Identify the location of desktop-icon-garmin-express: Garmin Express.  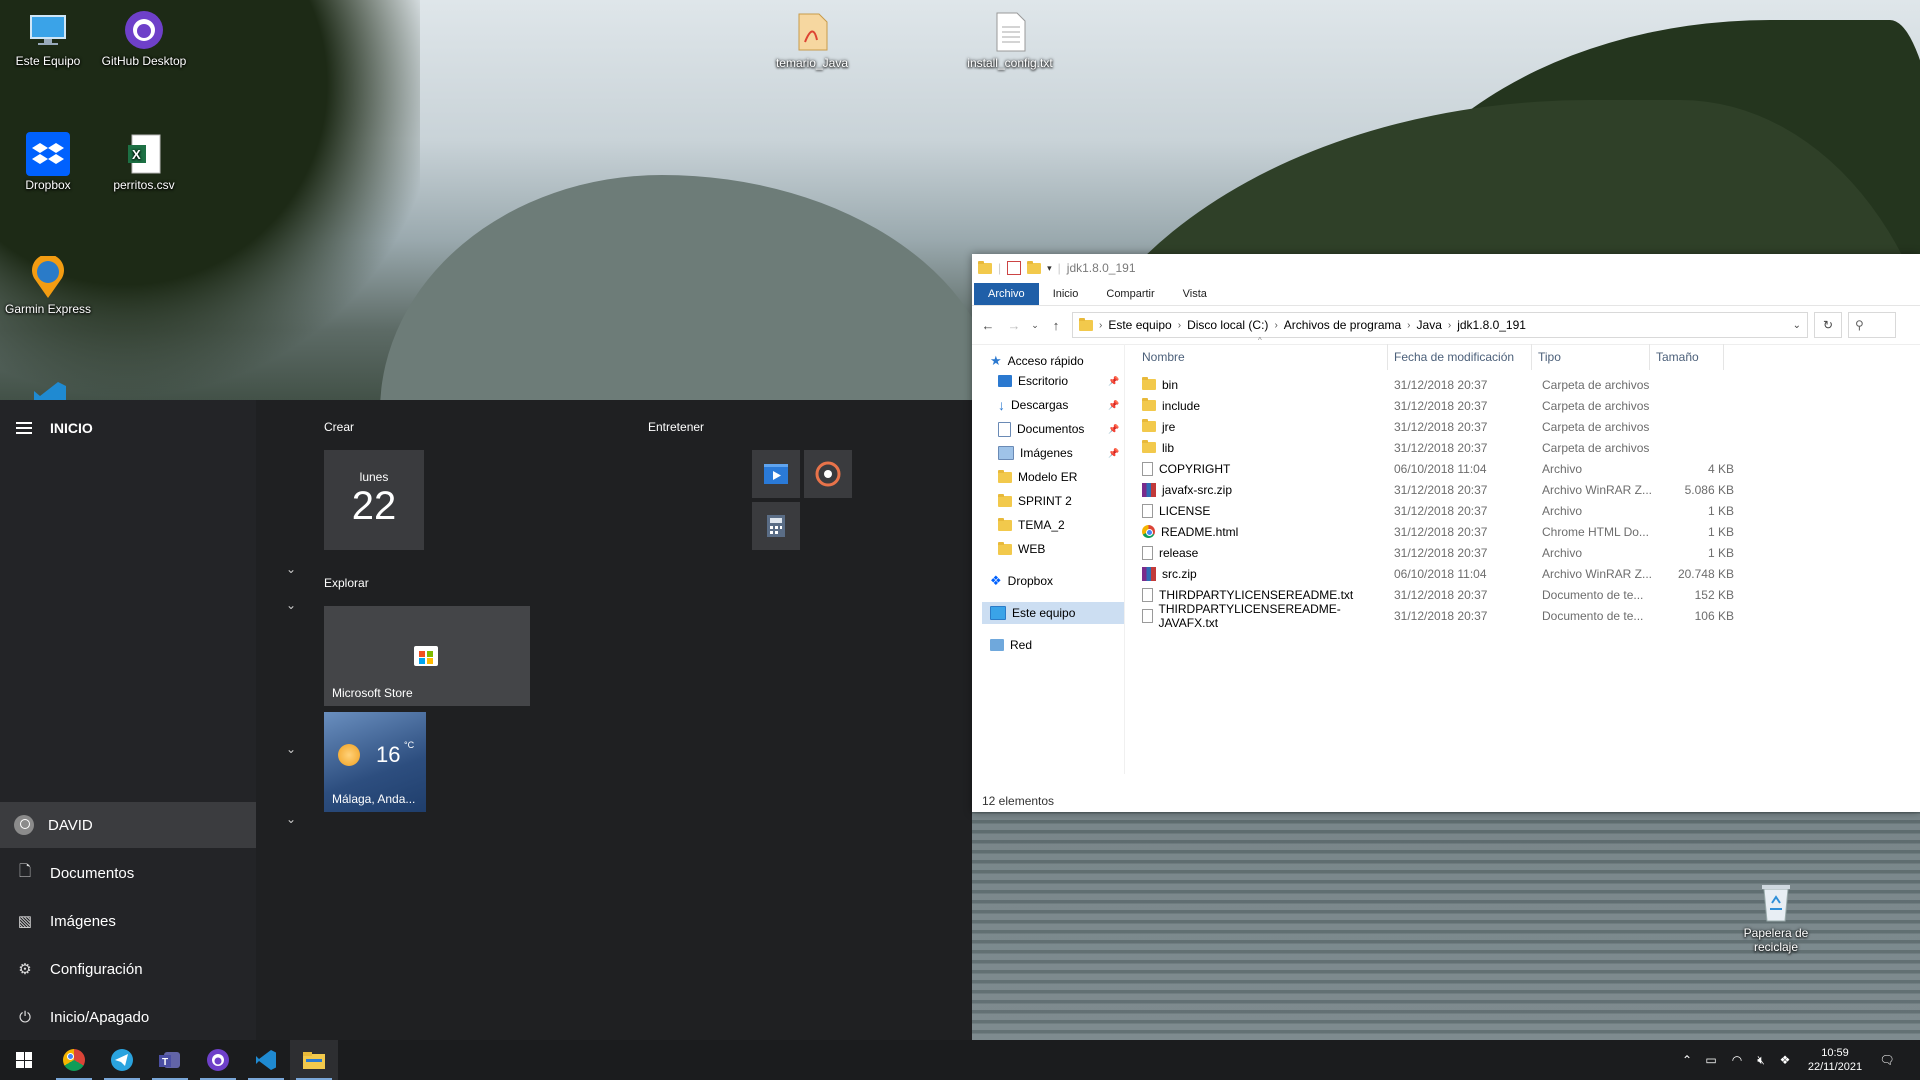
(48, 286).